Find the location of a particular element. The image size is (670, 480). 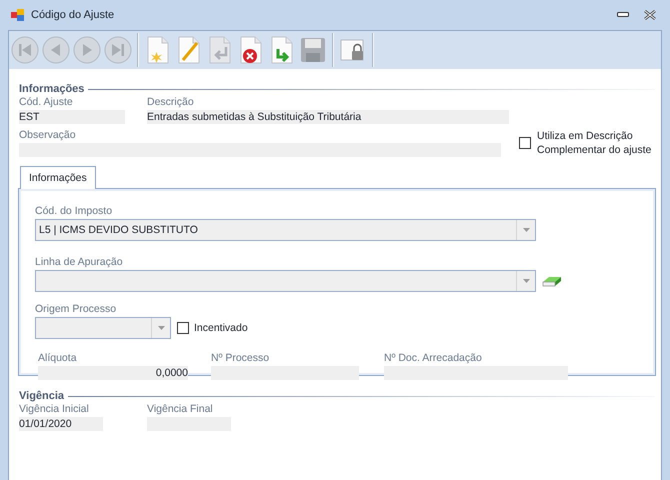

field-label: Origem Processo is located at coordinates (76, 309).